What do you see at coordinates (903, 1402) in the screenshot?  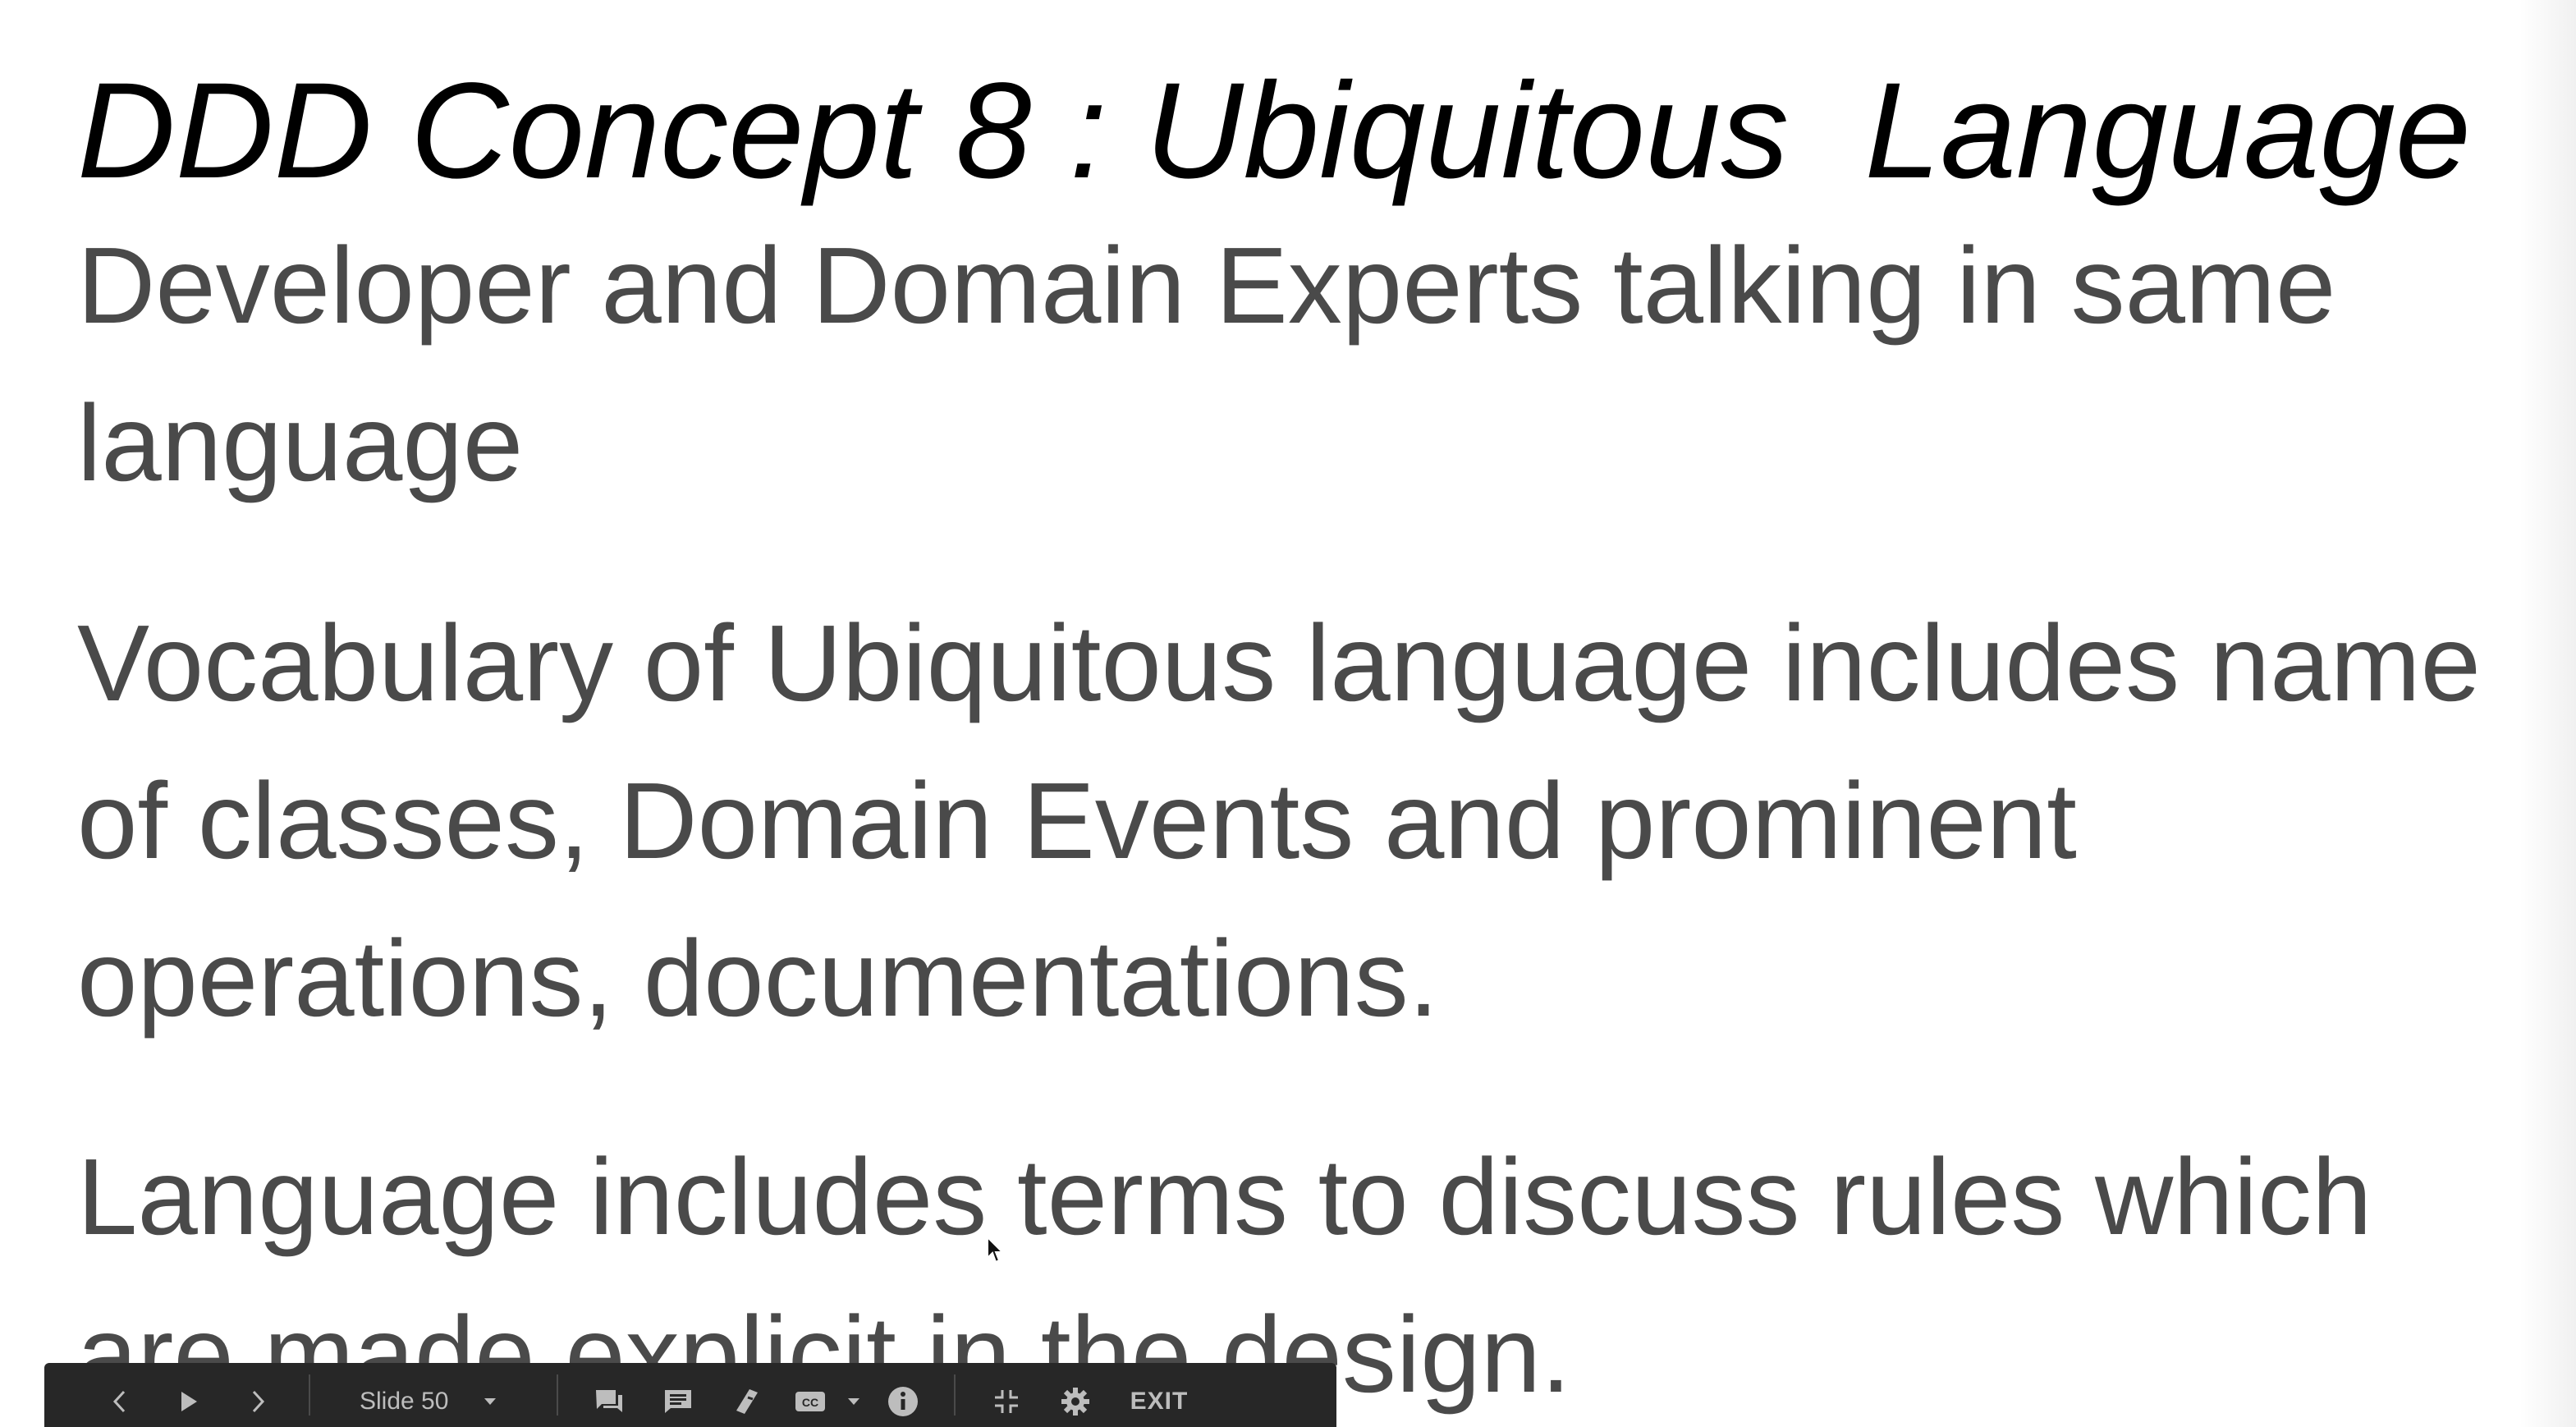 I see `info-icon` at bounding box center [903, 1402].